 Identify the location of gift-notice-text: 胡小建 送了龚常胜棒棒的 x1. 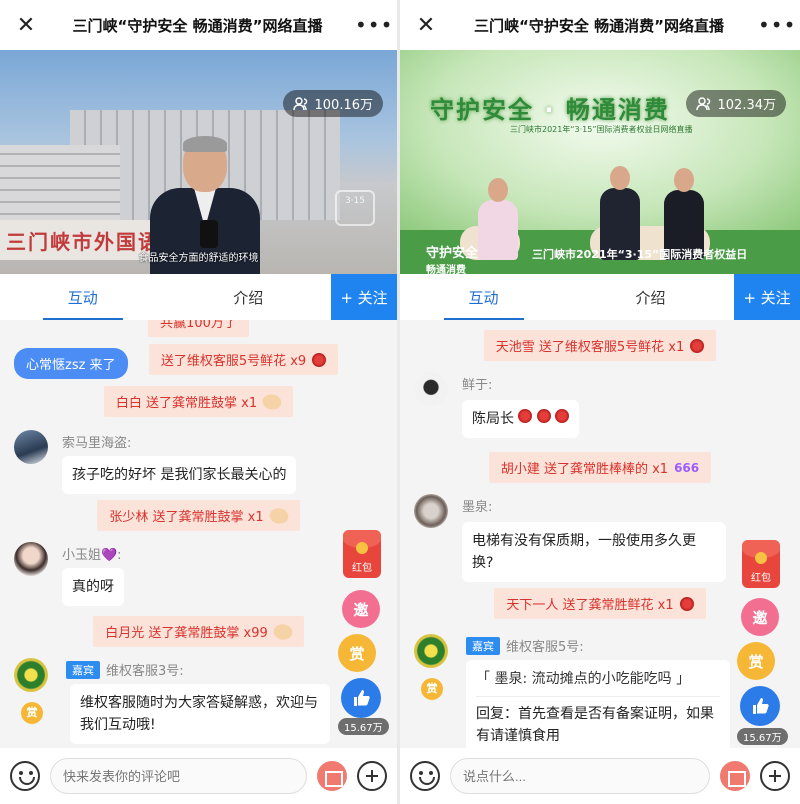
(584, 469).